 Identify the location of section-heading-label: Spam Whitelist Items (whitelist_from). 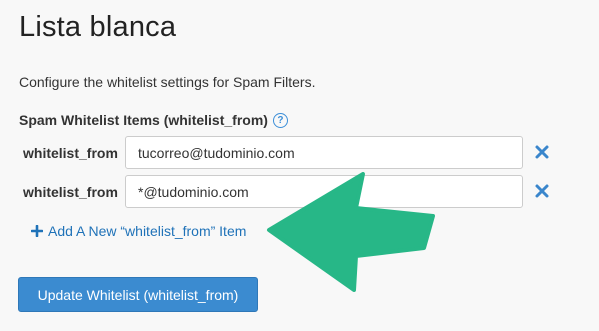
(143, 120).